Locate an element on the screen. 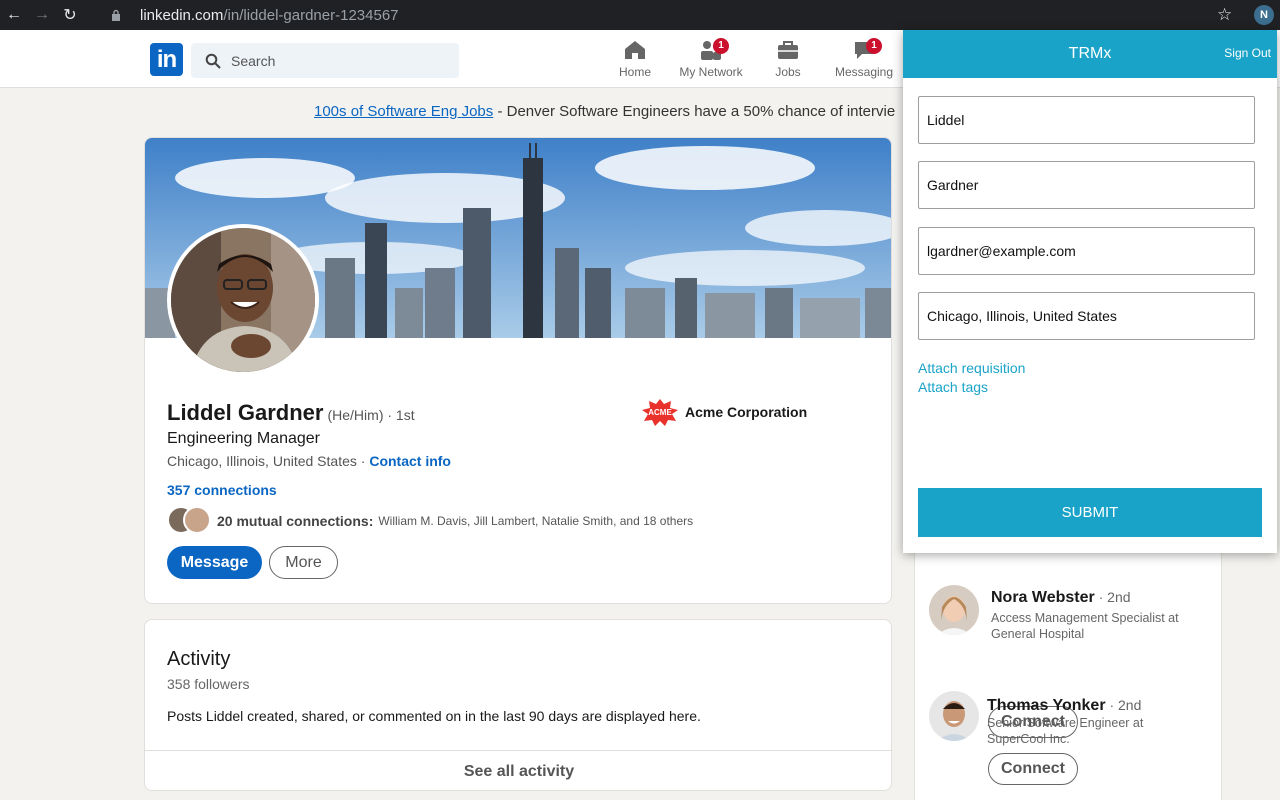  nav-home: Home is located at coordinates (635, 58).